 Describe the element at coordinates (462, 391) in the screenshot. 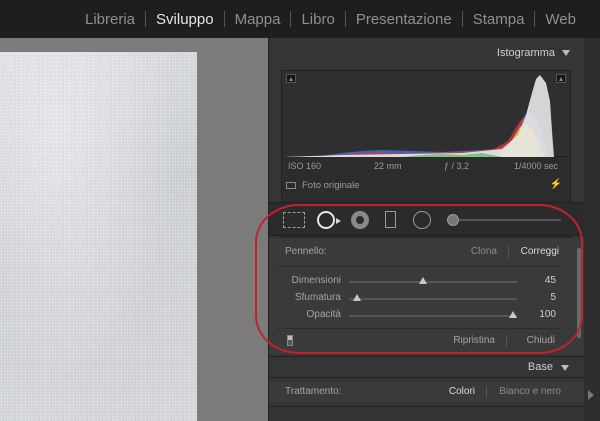

I see `treatment-color-button: Colori` at that location.